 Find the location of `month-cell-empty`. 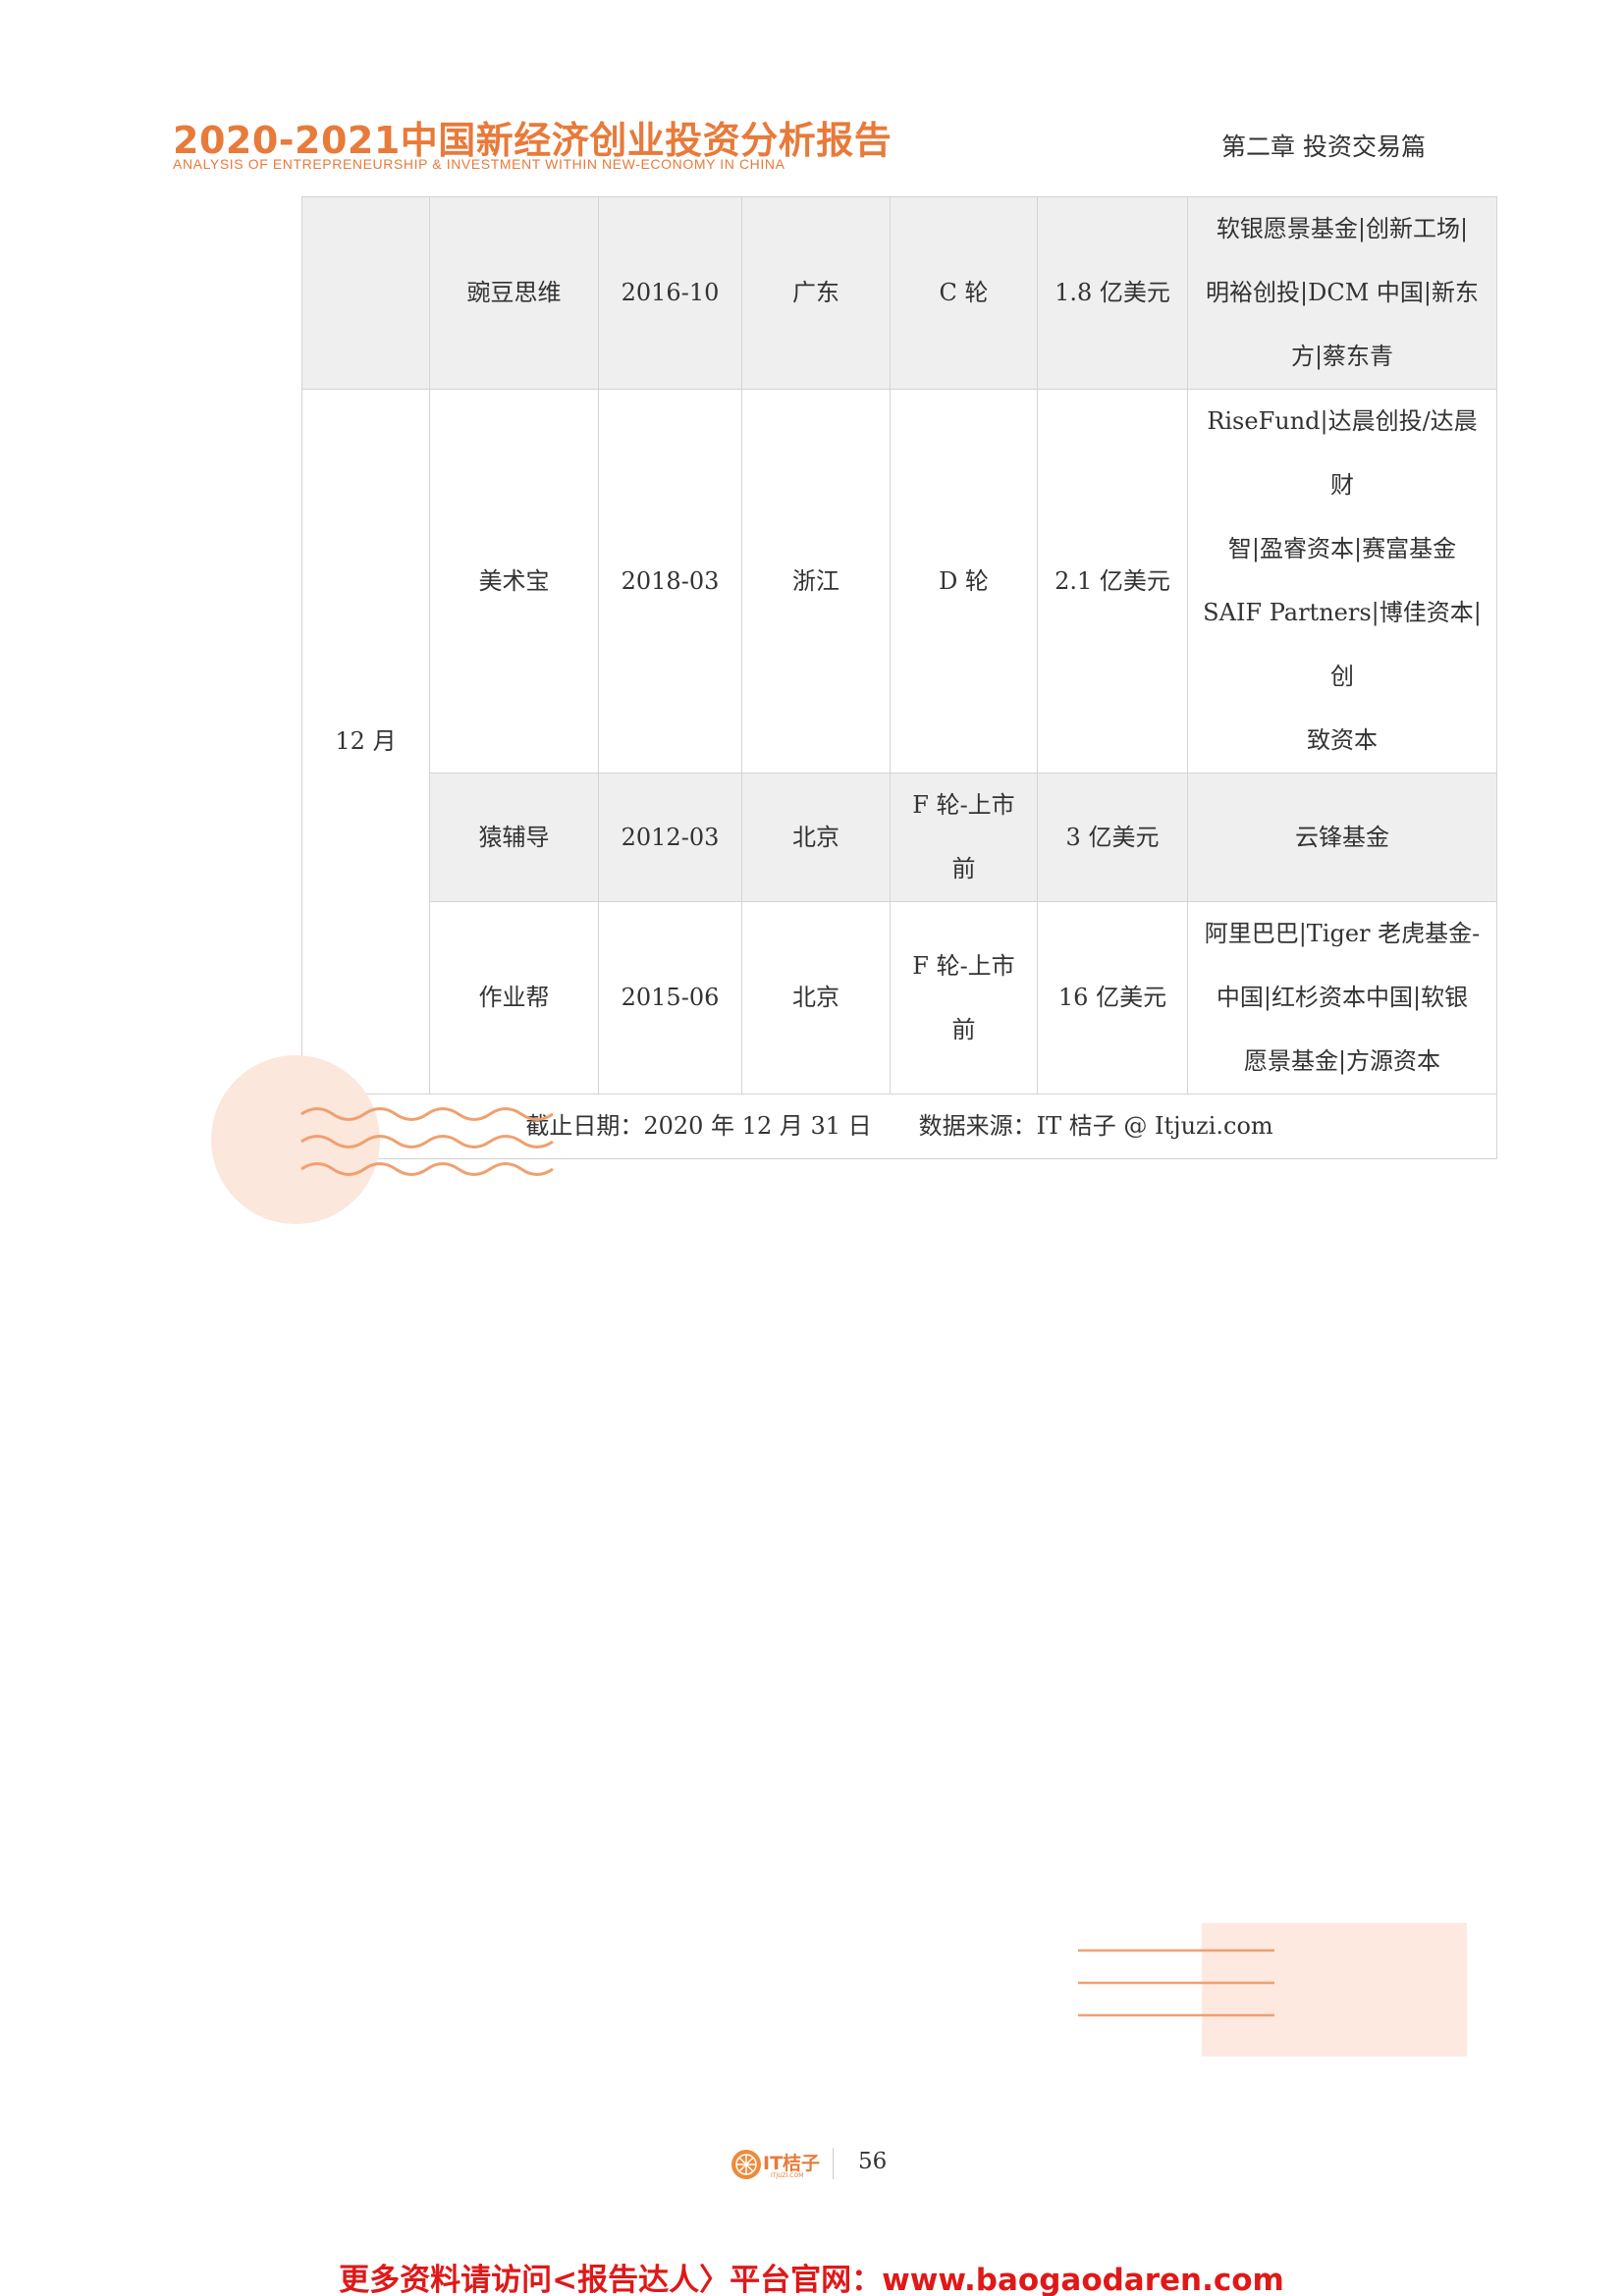

month-cell-empty is located at coordinates (365, 293).